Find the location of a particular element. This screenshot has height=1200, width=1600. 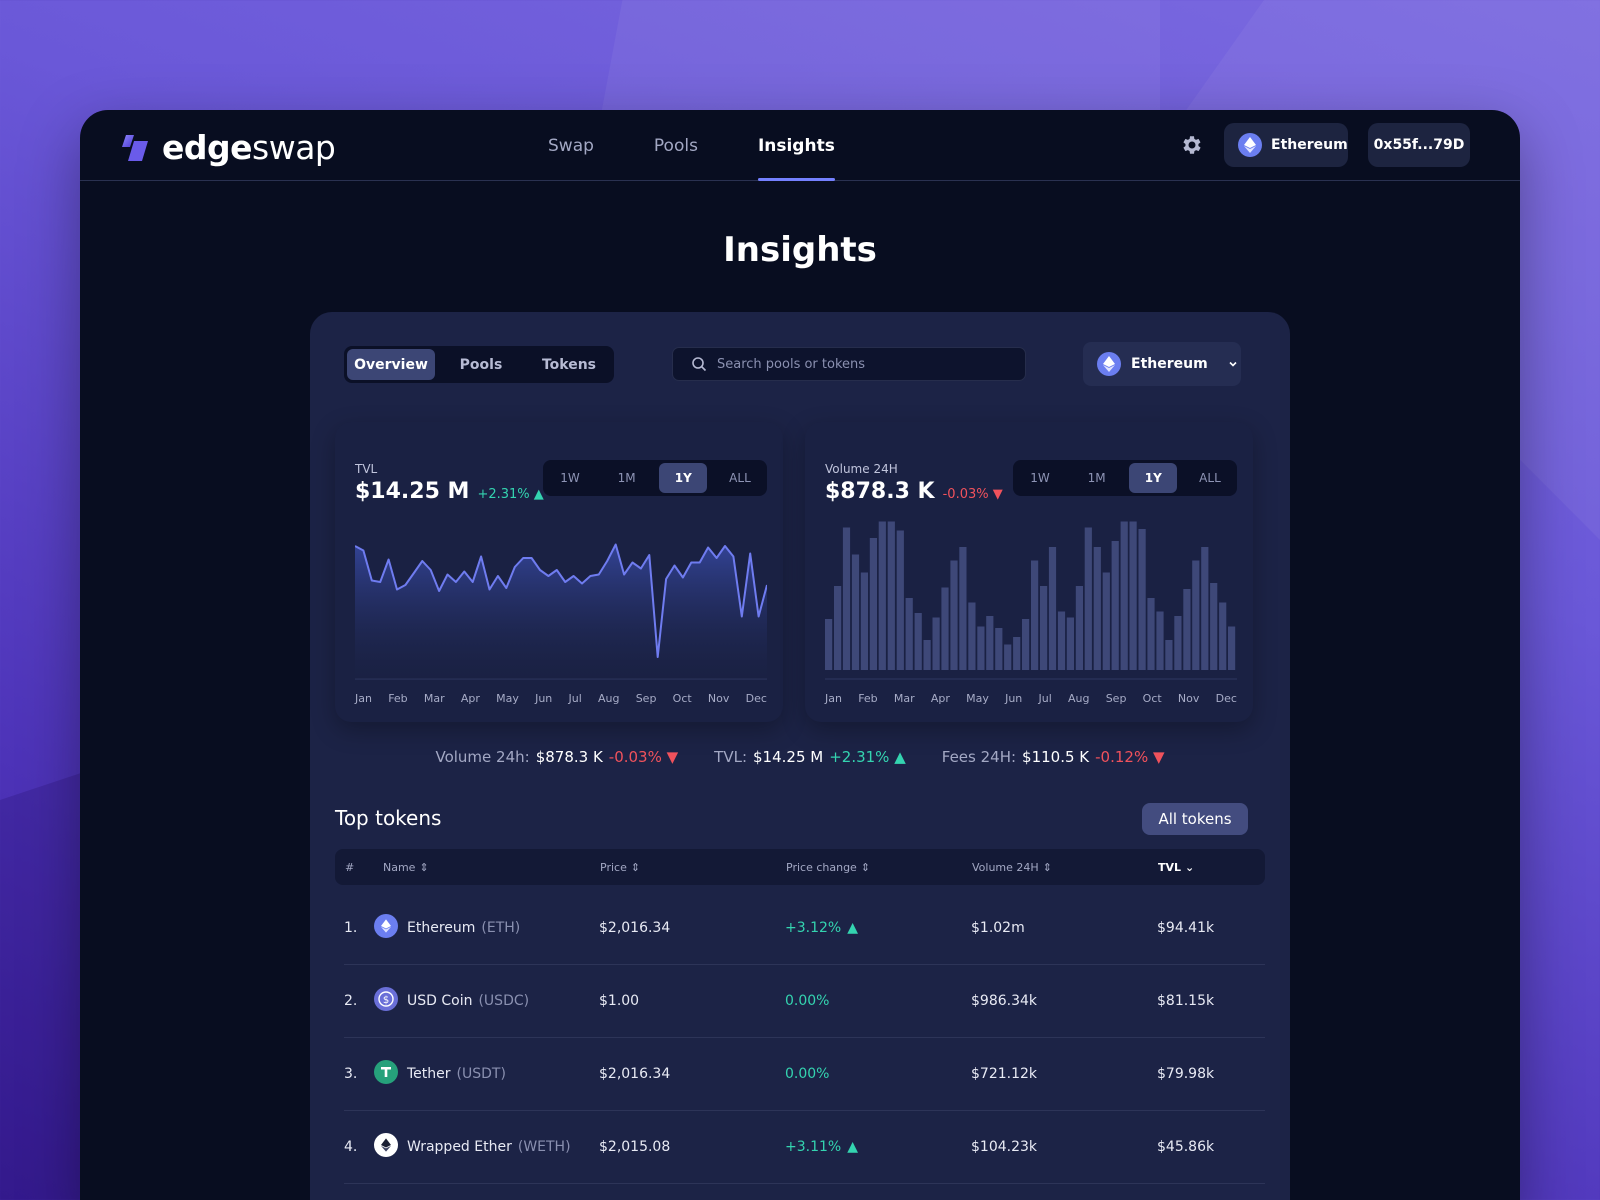

search-input is located at coordinates (857, 364).